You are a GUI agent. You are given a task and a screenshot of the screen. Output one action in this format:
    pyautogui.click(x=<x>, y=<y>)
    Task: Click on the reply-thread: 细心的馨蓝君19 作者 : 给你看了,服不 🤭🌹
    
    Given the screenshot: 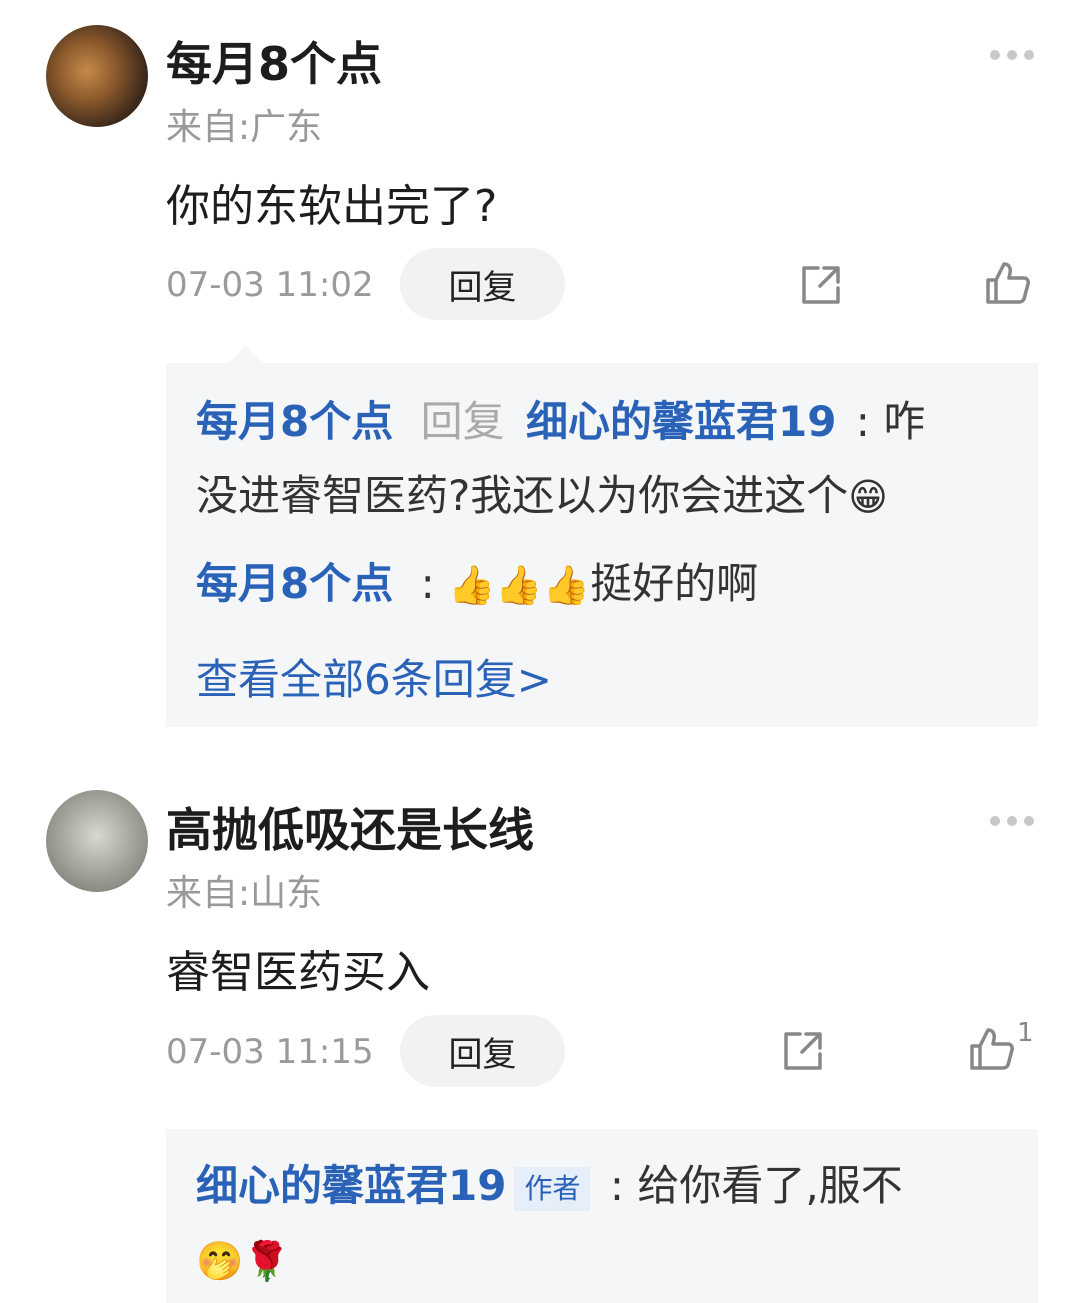 What is the action you would take?
    pyautogui.click(x=602, y=1216)
    